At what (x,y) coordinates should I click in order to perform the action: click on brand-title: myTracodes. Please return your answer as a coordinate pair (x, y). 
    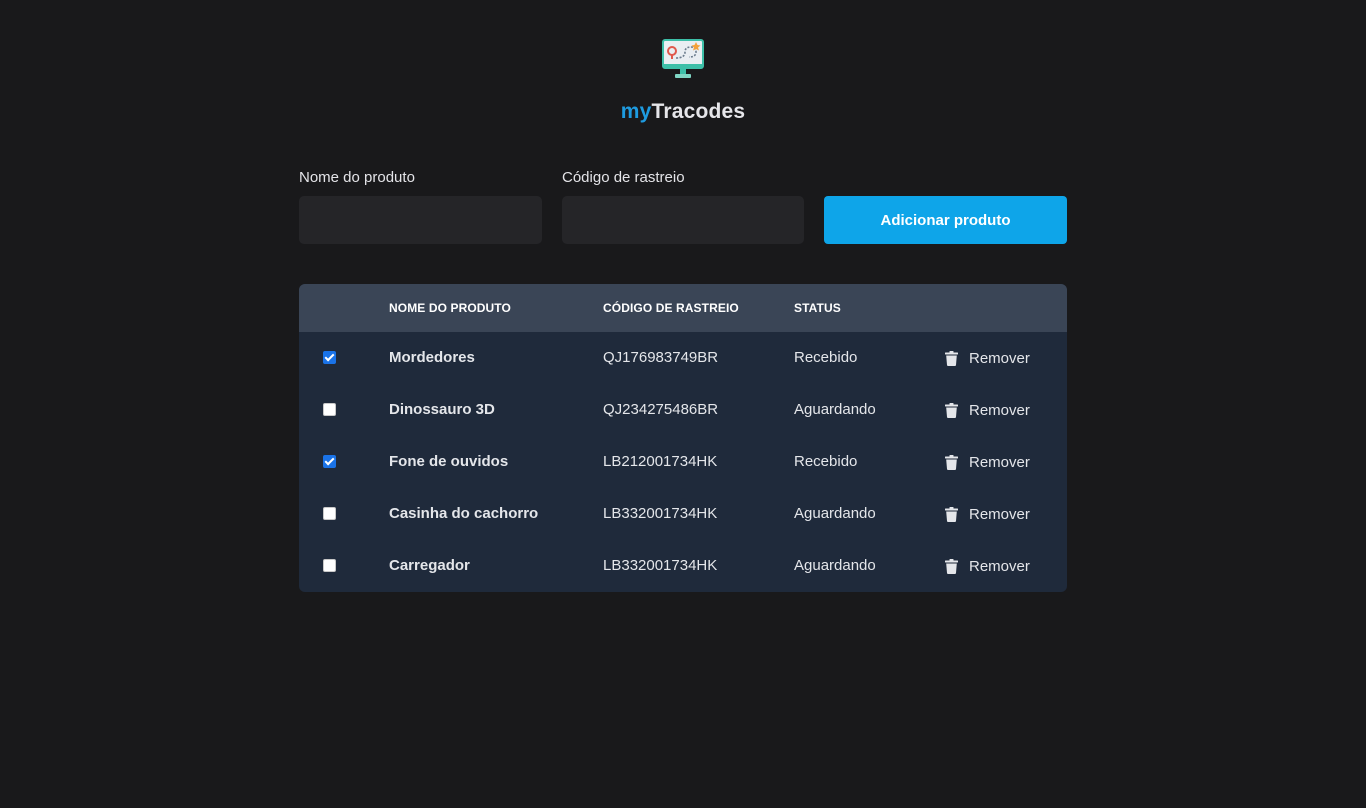
    Looking at the image, I should click on (683, 112).